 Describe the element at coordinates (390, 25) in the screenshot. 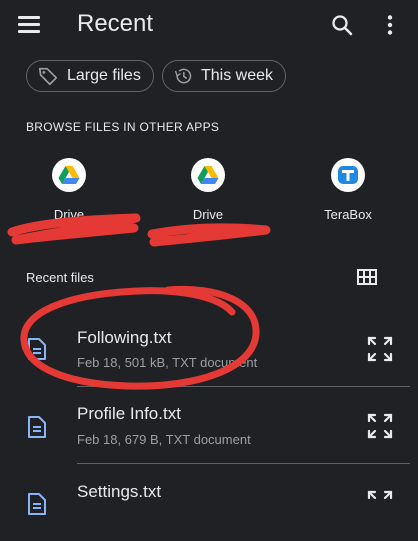

I see `more-vert-icon` at that location.